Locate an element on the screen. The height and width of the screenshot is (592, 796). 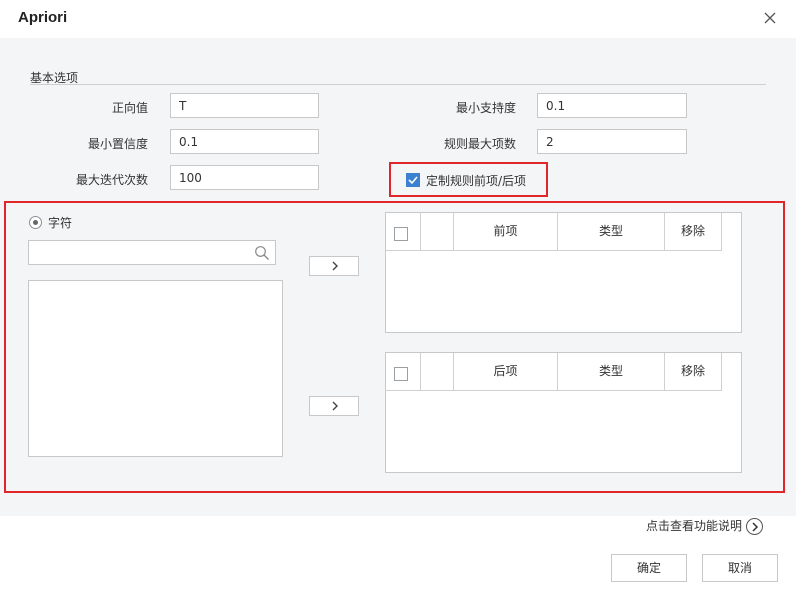
title-bar: Apriori is located at coordinates (398, 19).